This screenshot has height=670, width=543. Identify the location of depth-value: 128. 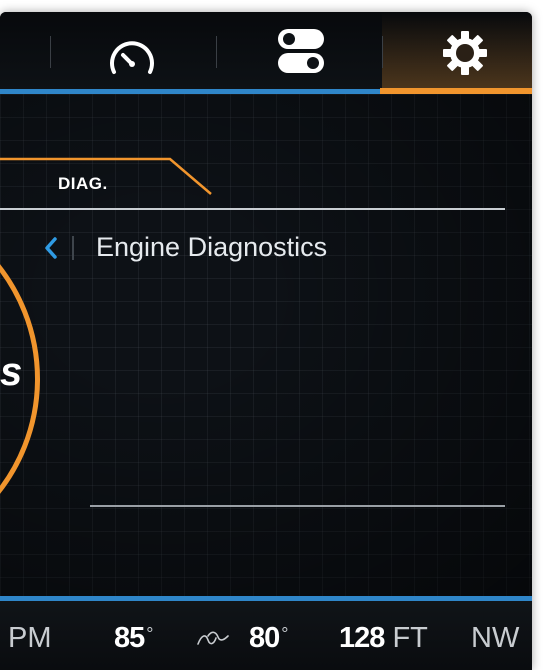
(362, 638).